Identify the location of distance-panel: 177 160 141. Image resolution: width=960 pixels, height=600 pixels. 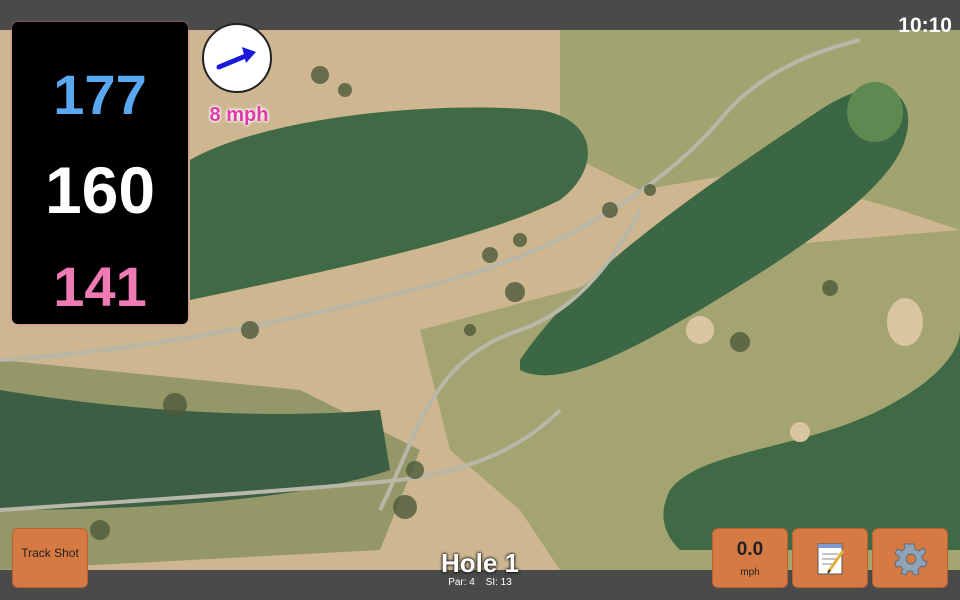
(100, 173).